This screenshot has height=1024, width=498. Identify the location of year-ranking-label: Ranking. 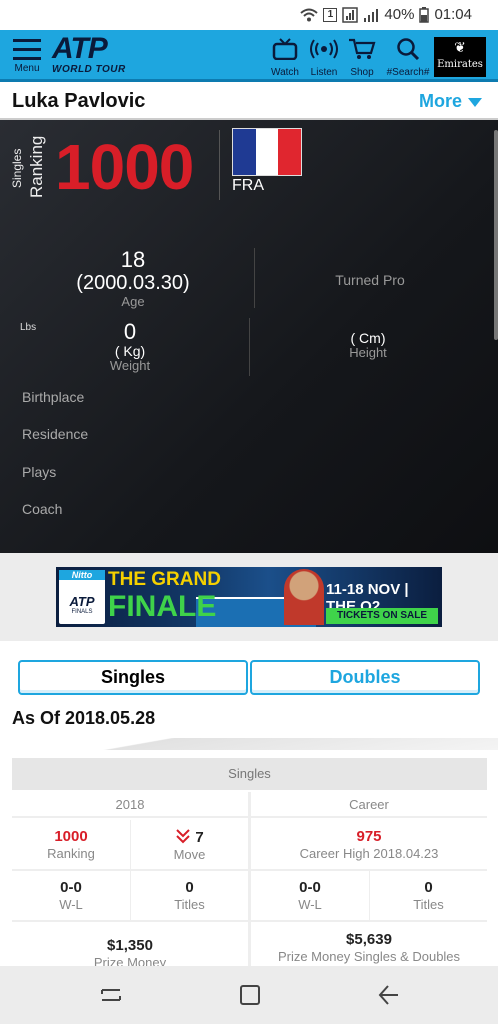
(71, 853).